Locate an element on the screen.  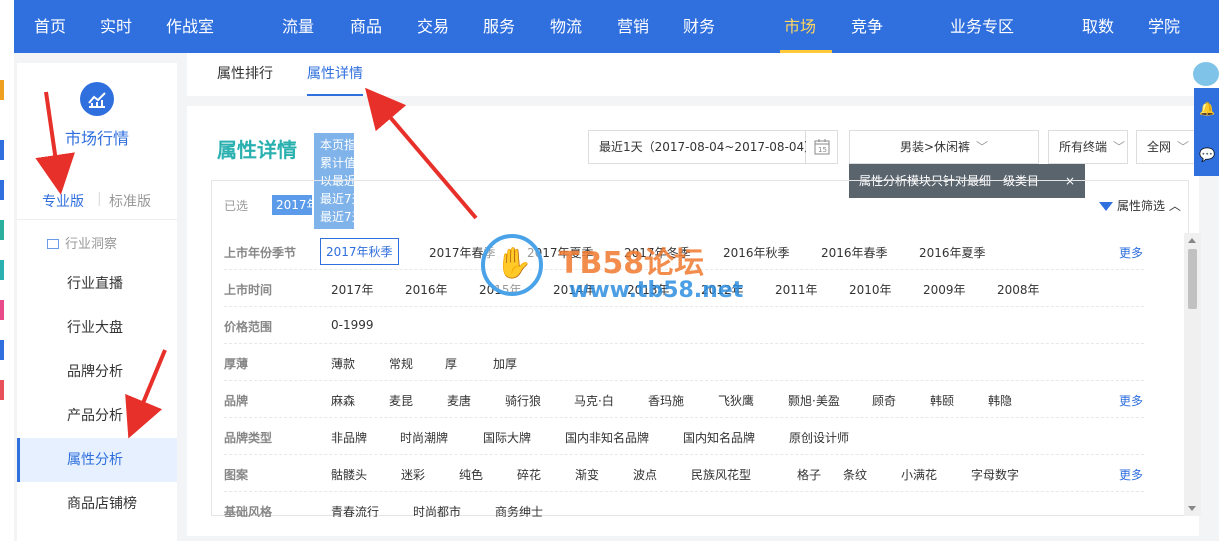
nav-item-marketing: 营销 is located at coordinates (633, 26).